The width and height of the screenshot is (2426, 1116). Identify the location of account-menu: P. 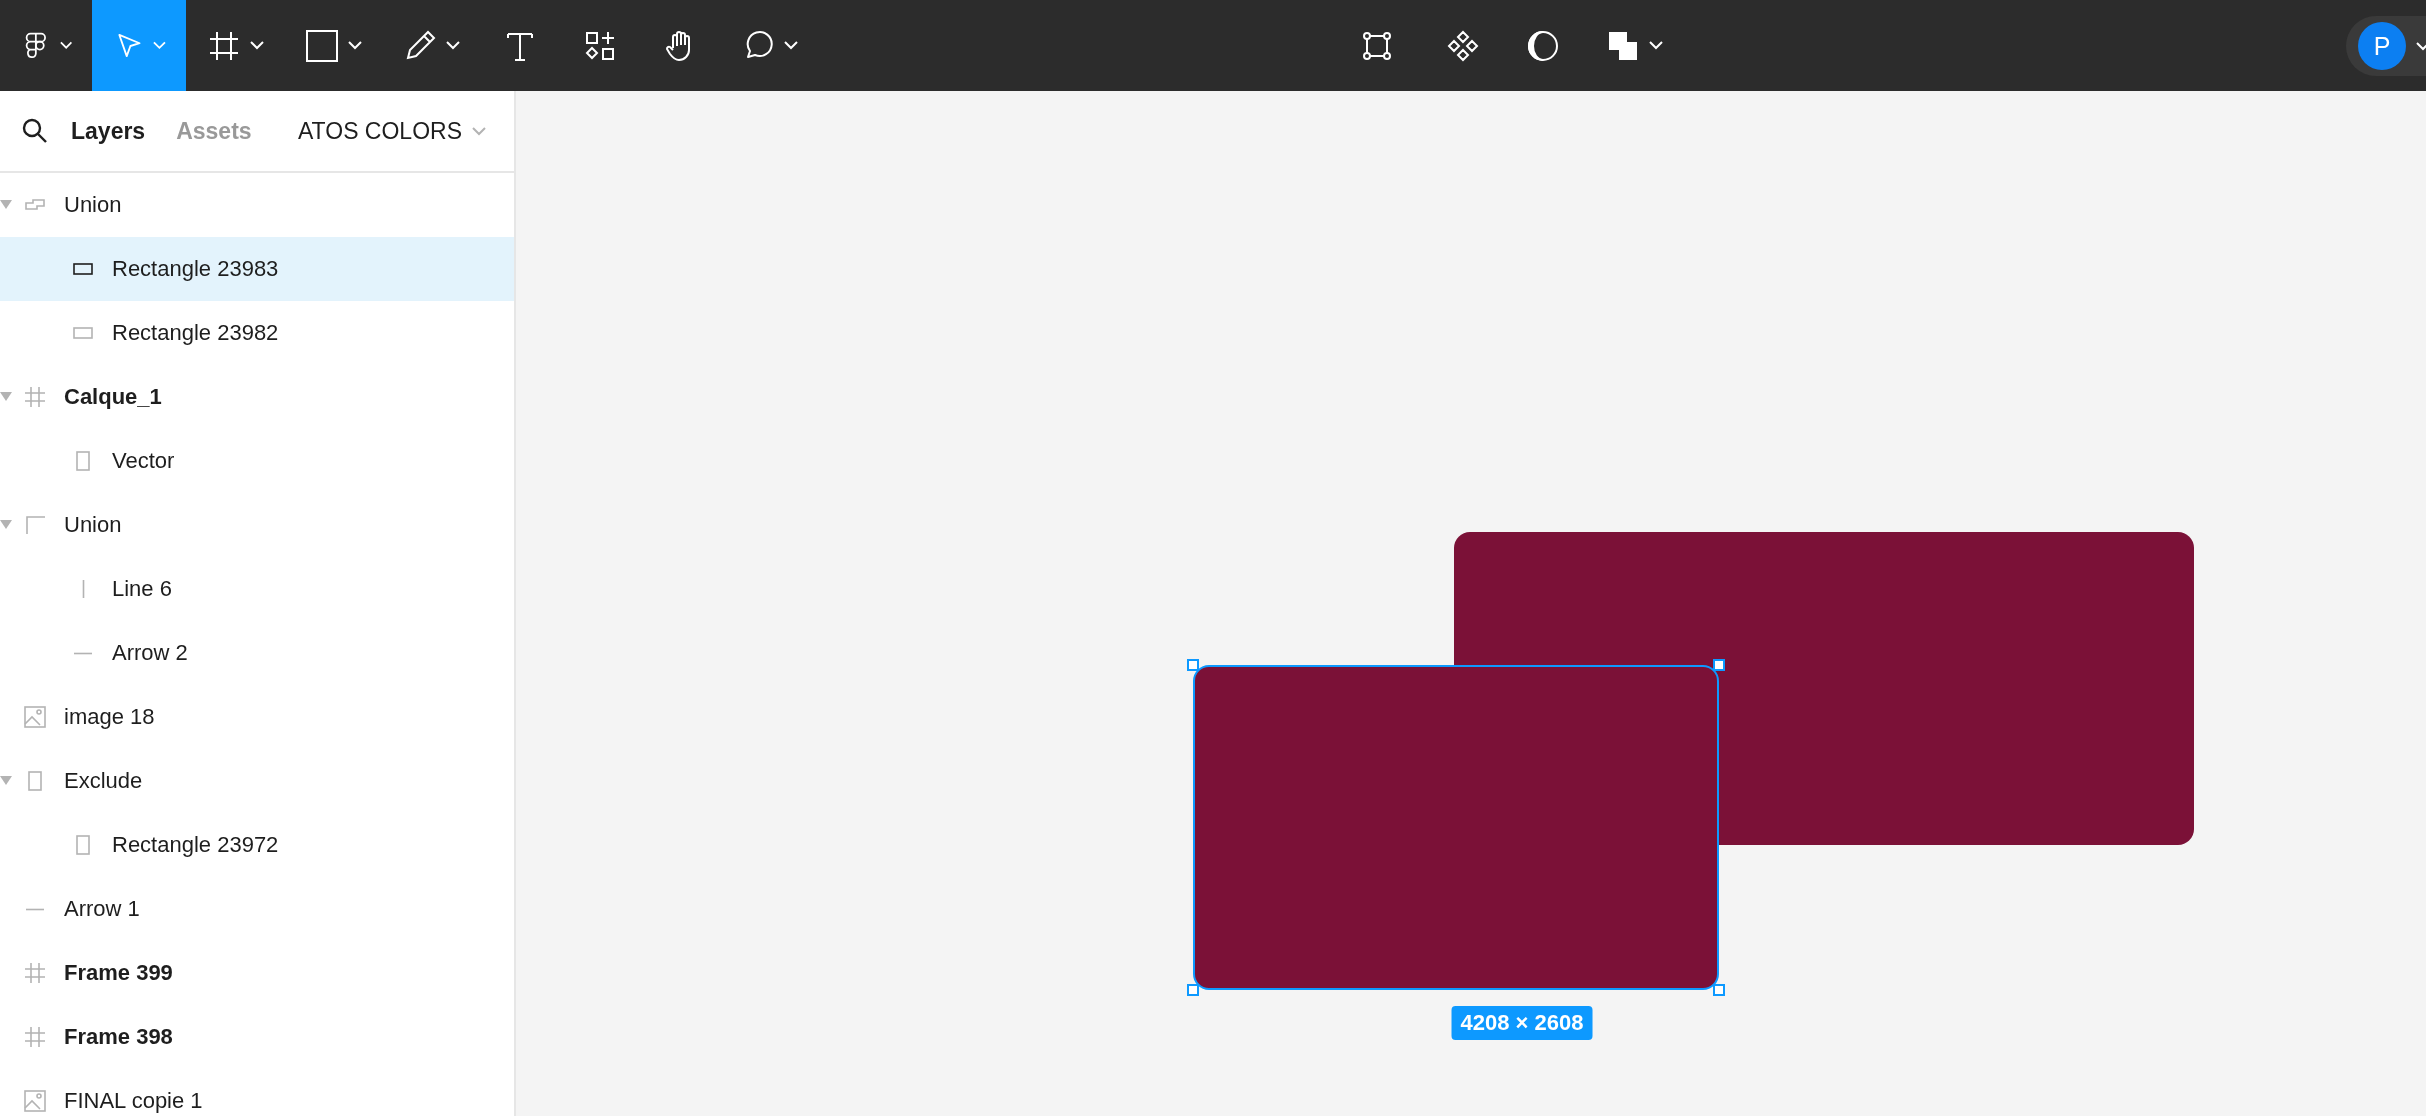
(2386, 46).